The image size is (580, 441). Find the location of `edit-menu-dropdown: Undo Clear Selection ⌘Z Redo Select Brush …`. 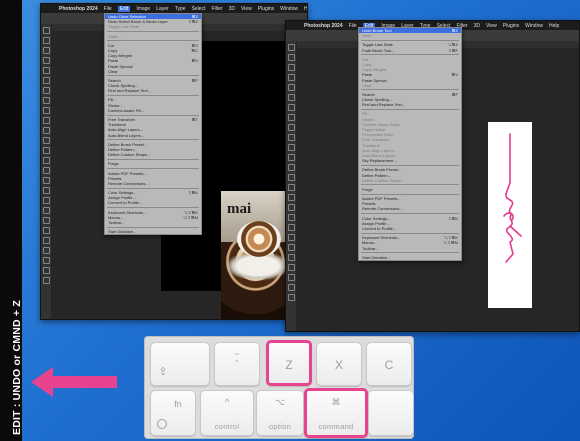

edit-menu-dropdown: Undo Clear Selection ⌘Z Redo Select Brush … is located at coordinates (153, 124).